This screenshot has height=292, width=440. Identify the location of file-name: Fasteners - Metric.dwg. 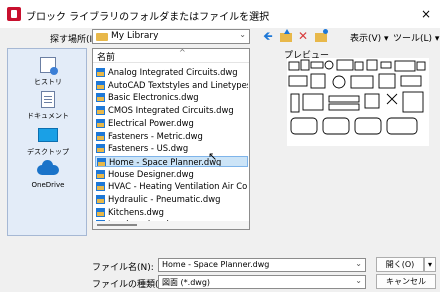
(155, 135).